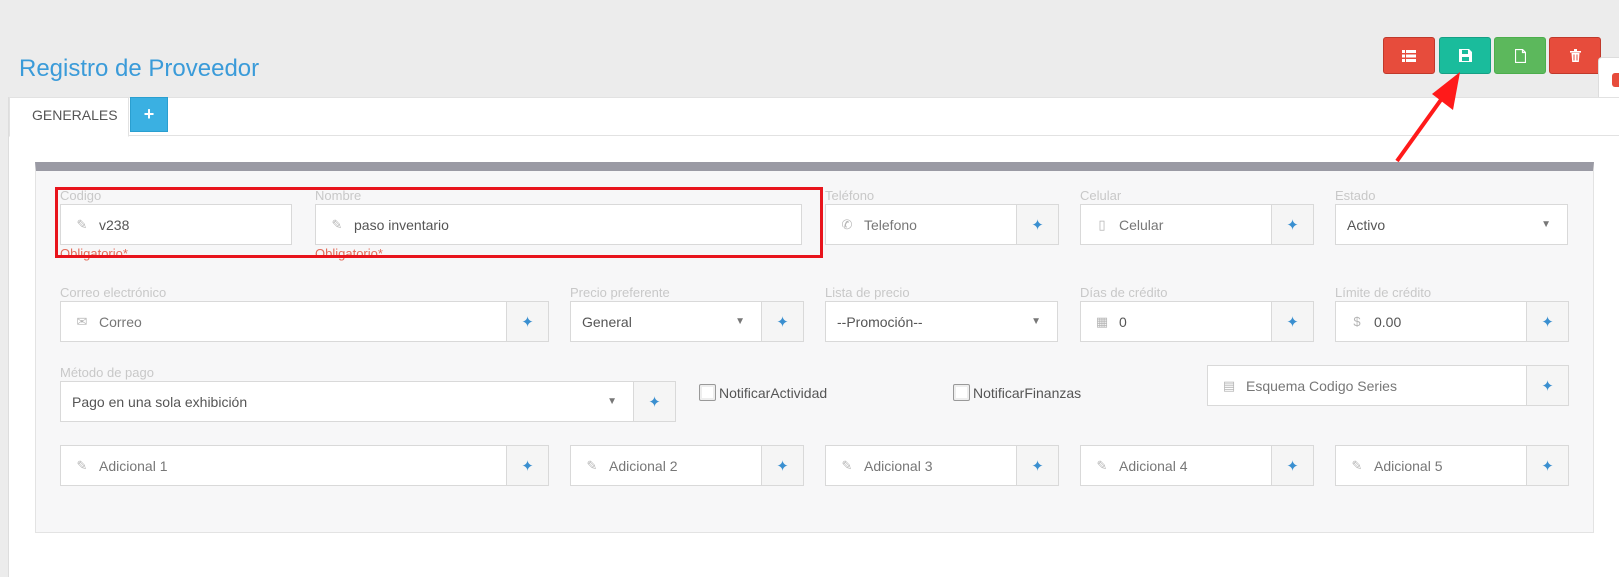 The height and width of the screenshot is (577, 1619). What do you see at coordinates (1101, 195) in the screenshot?
I see `celular-label: Celular` at bounding box center [1101, 195].